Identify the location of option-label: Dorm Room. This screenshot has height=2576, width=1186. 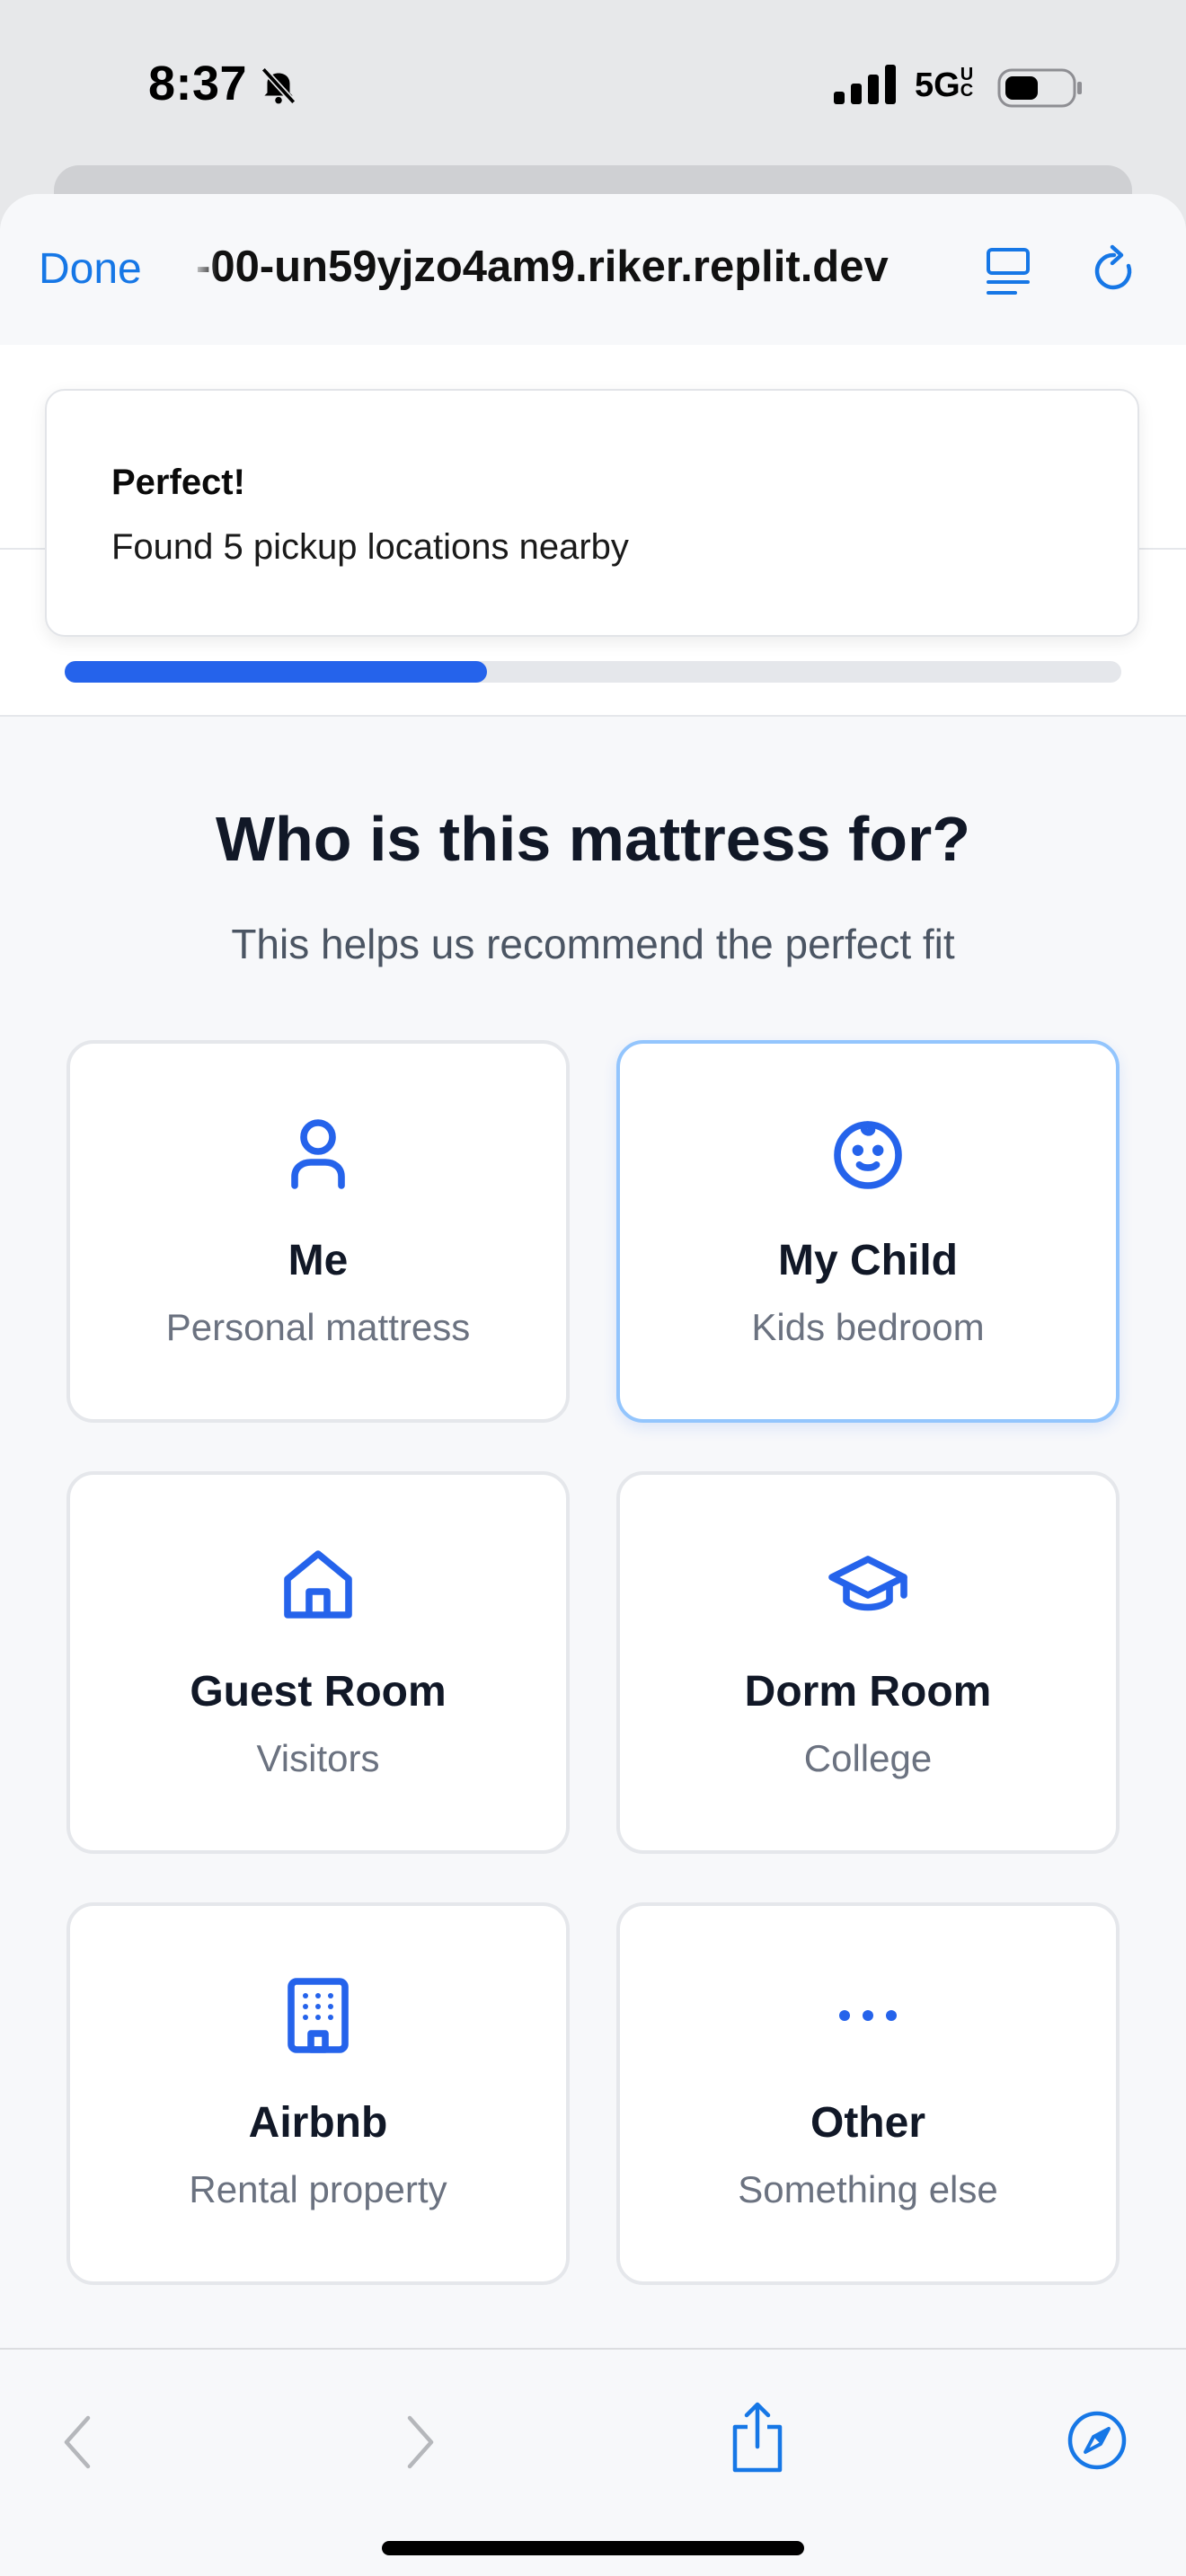
(868, 1692).